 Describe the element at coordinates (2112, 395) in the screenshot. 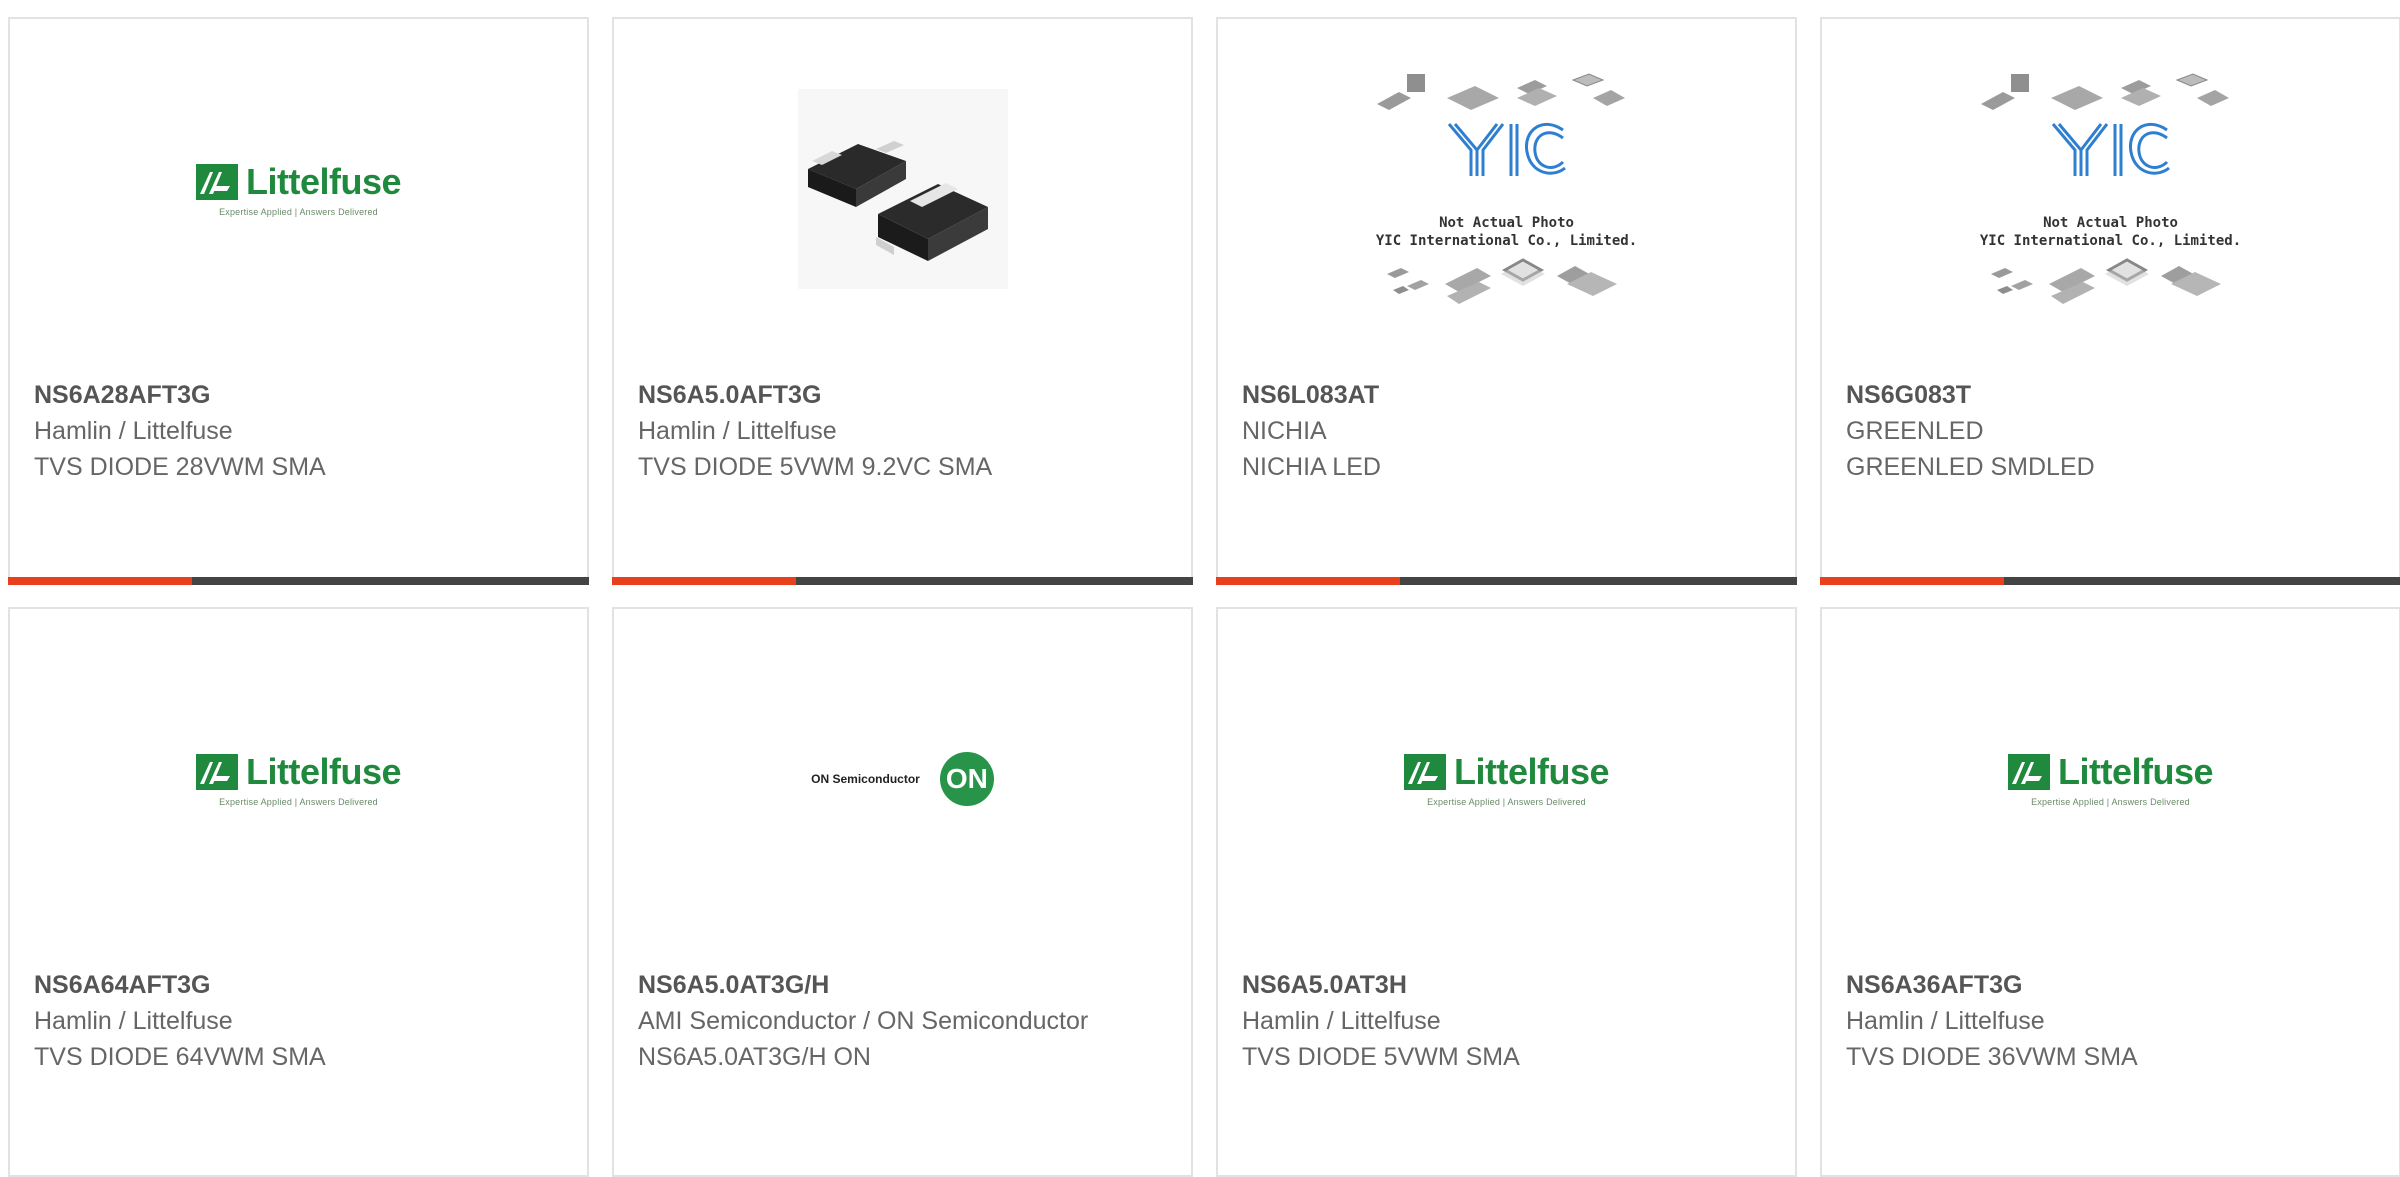

I see `part-number-link: NS6G083T` at that location.